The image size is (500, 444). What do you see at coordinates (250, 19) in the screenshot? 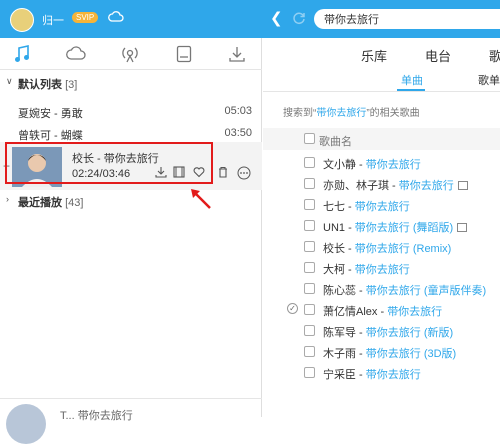
I see `title-bar: 归一 SVIP ❮` at bounding box center [250, 19].